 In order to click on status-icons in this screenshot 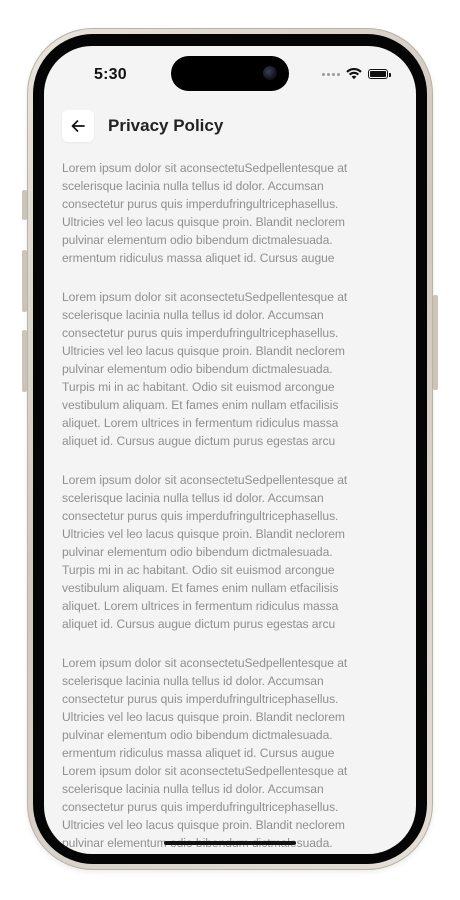, I will do `click(356, 74)`.